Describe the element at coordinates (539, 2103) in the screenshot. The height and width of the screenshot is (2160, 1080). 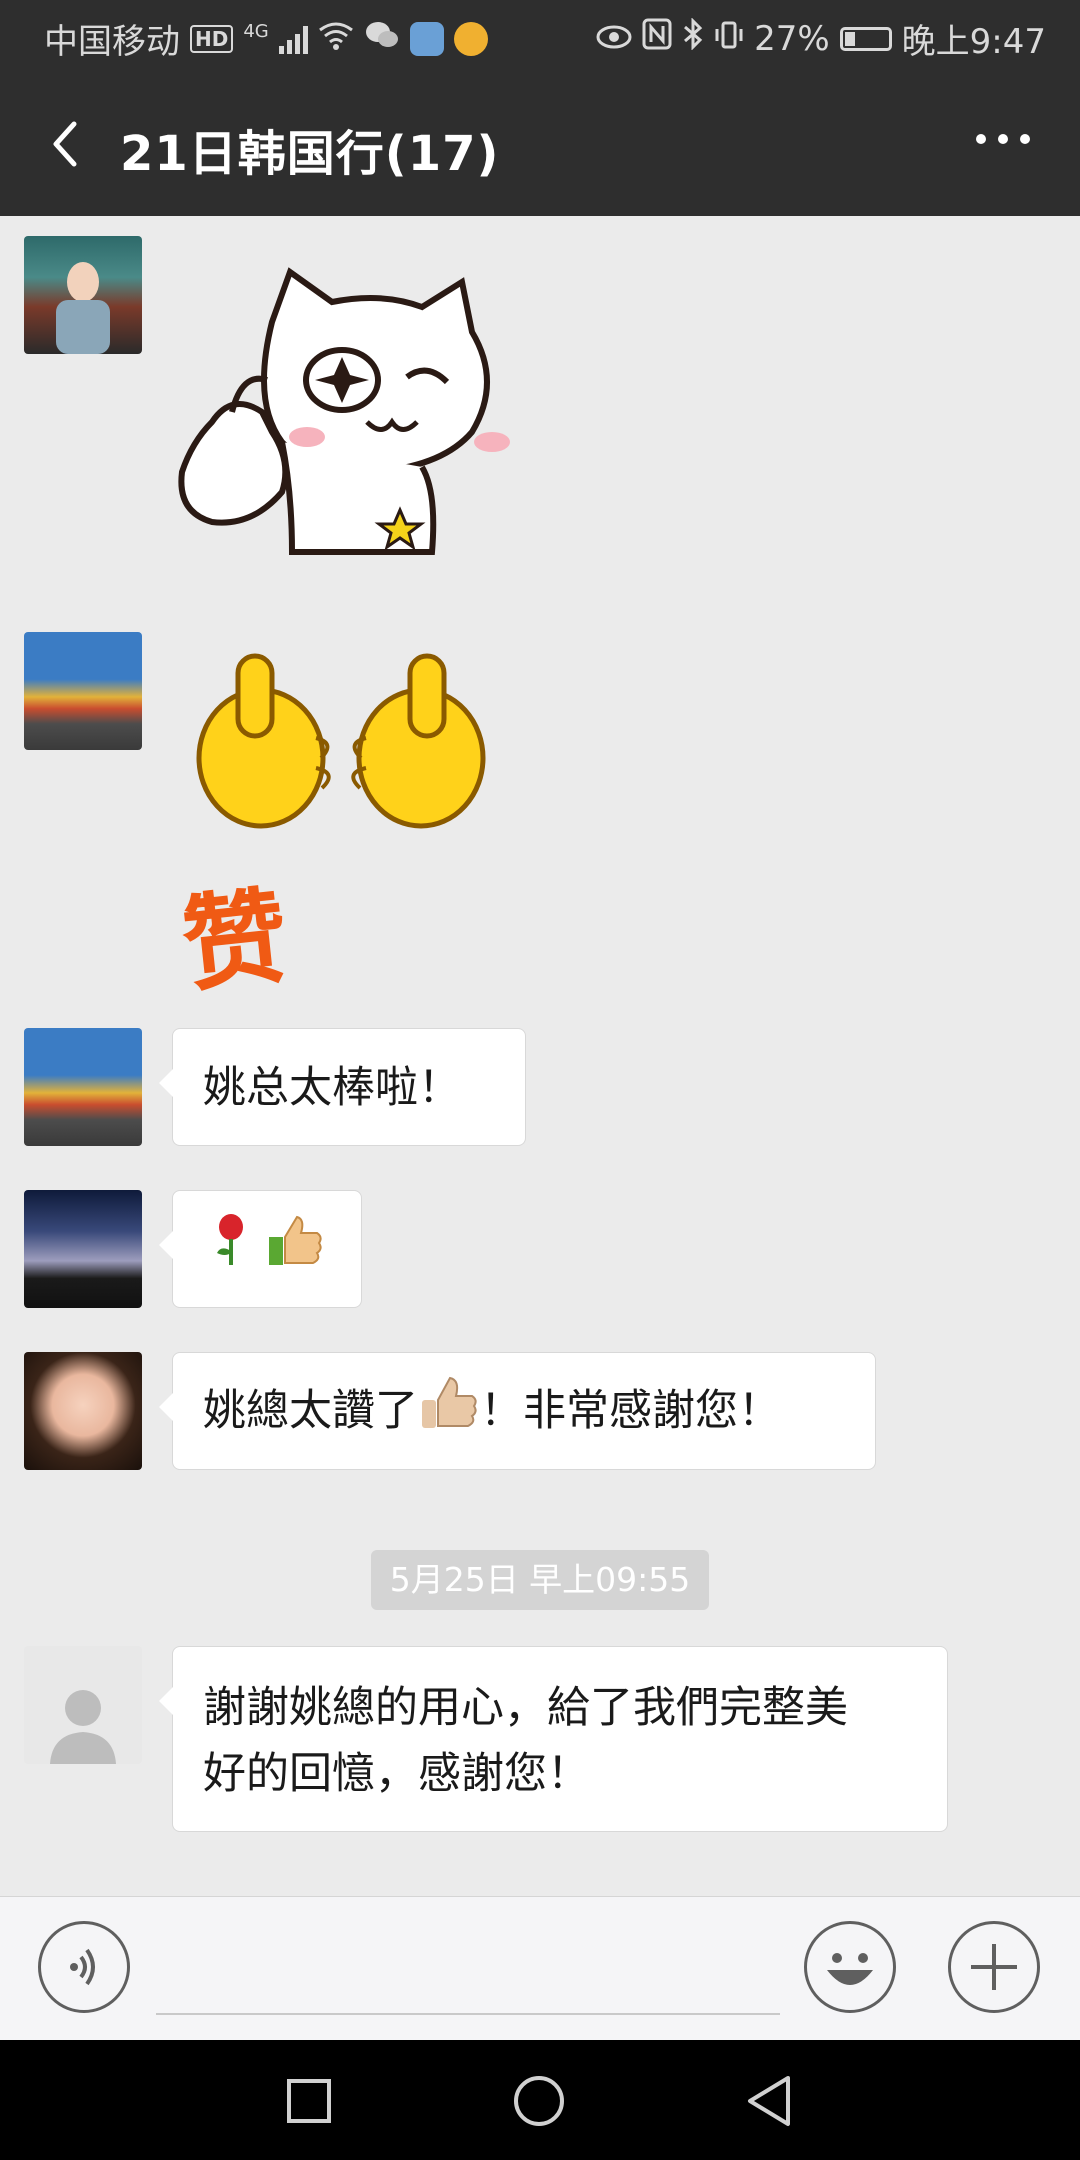
I see `home-icon` at that location.